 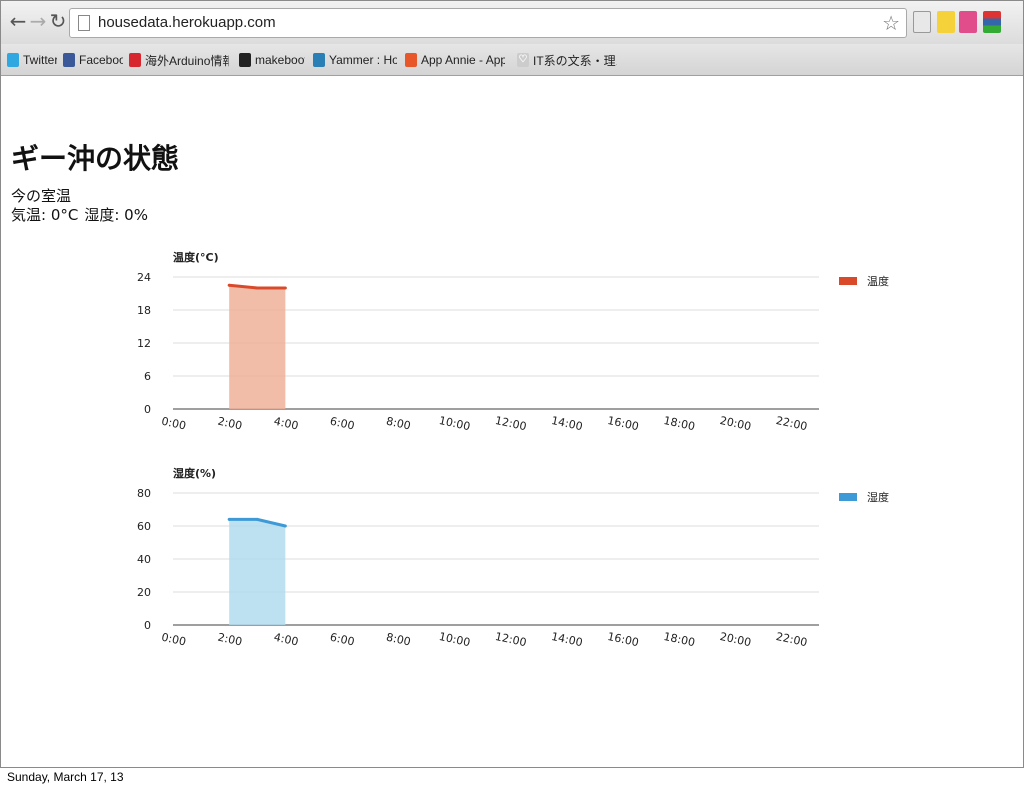 What do you see at coordinates (968, 22) in the screenshot?
I see `extension-pink-icon` at bounding box center [968, 22].